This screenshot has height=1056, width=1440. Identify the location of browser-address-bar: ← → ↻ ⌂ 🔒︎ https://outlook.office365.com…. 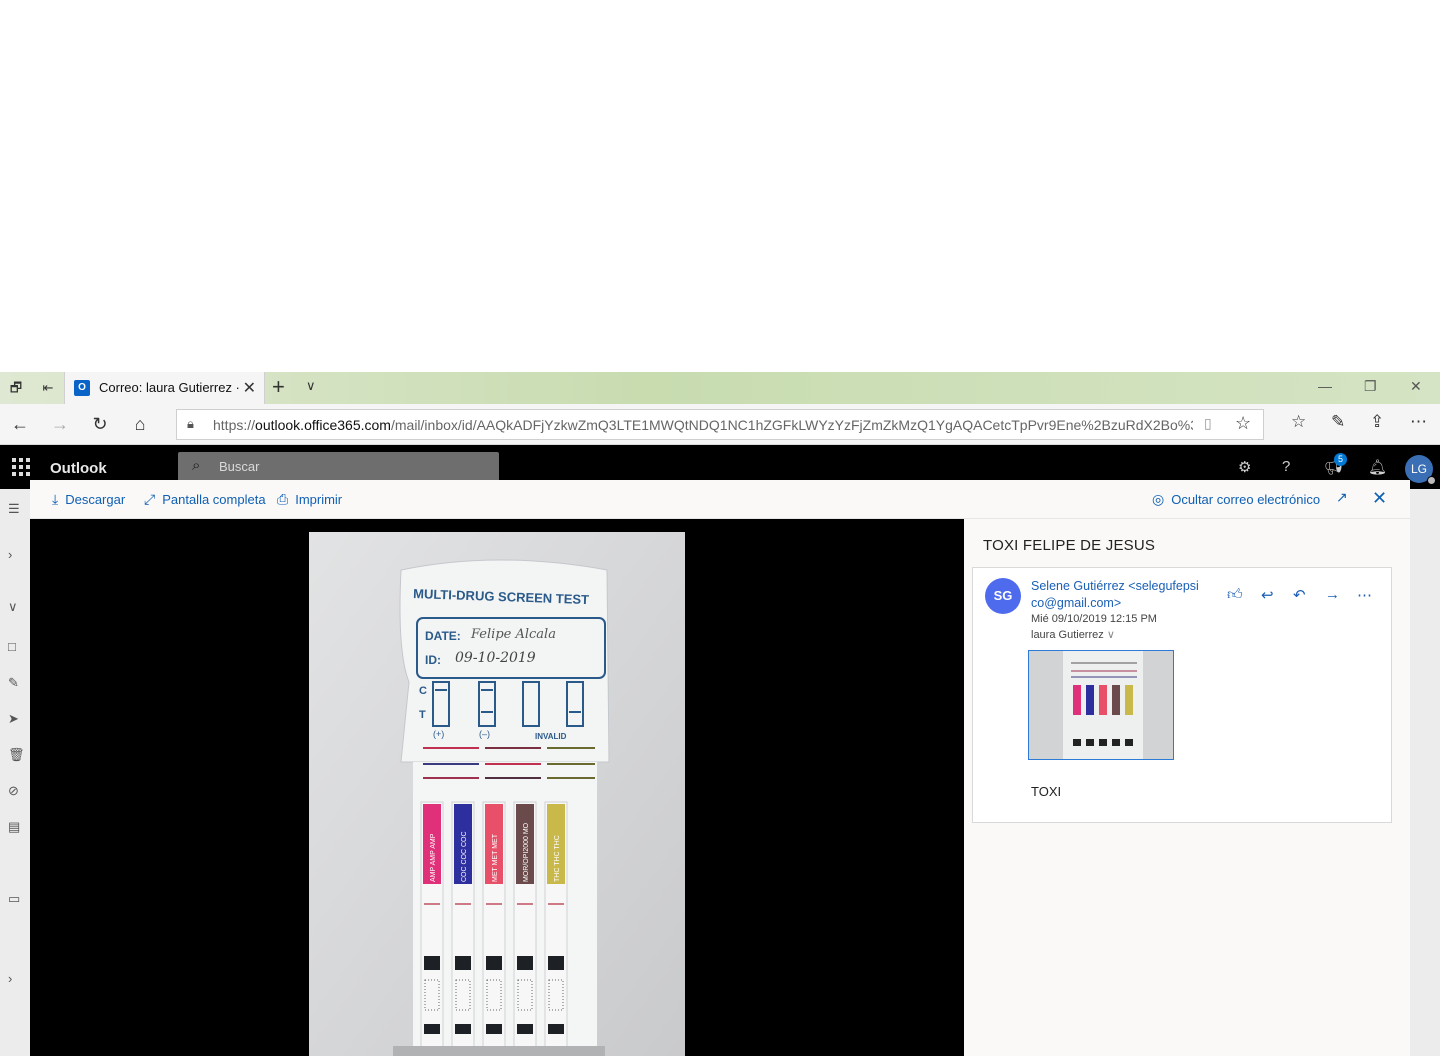
(720, 424).